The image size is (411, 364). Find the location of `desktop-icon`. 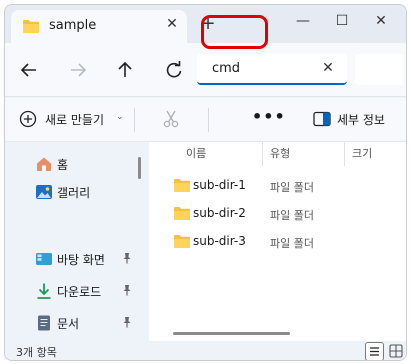

desktop-icon is located at coordinates (44, 259).